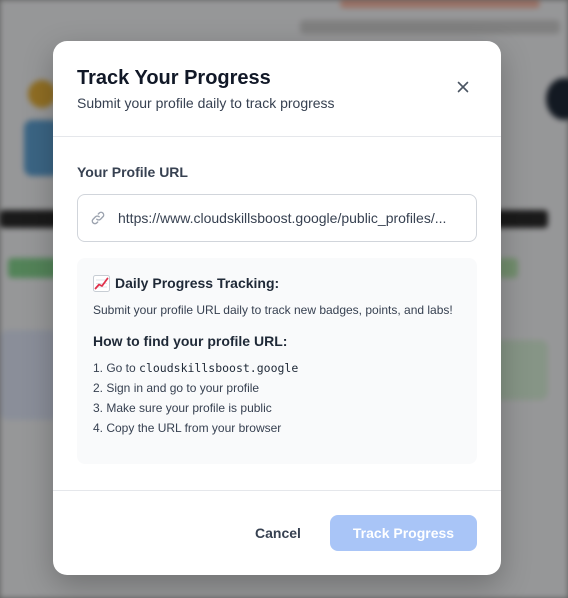  I want to click on close-icon, so click(463, 89).